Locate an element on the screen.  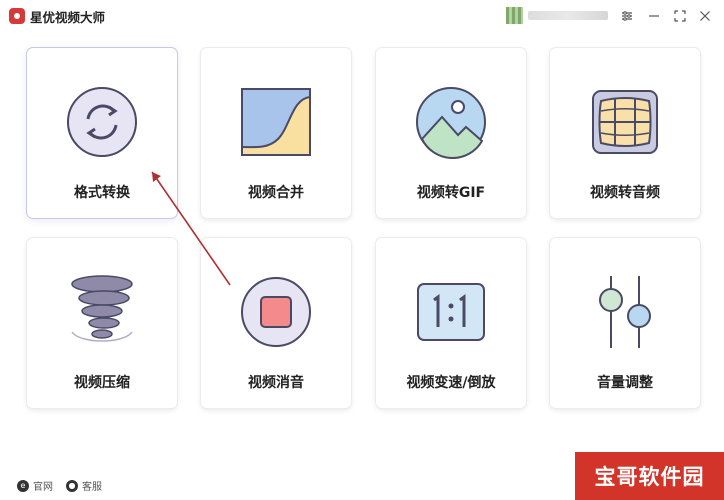
support-label: 客服 is located at coordinates (92, 487).